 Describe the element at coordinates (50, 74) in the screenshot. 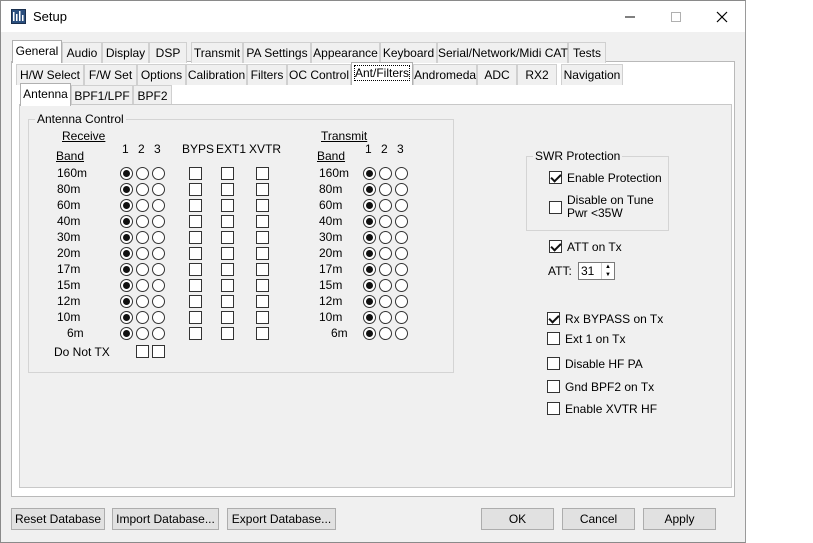

I see `tab-hw-select: H/W Select` at that location.